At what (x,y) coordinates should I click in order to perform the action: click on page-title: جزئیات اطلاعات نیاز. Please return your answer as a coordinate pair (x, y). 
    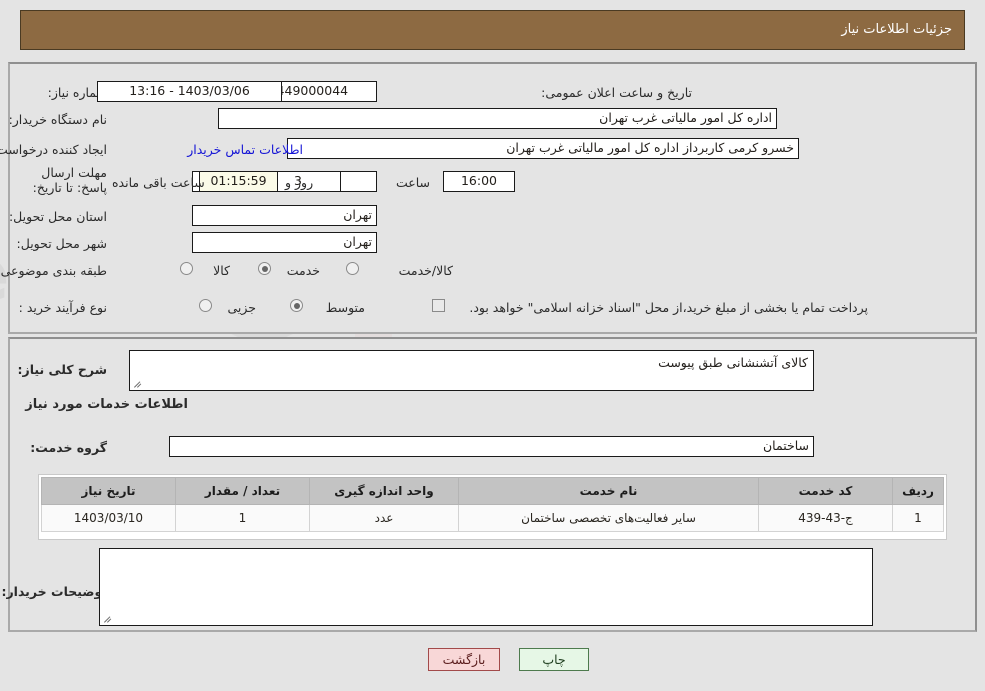
    Looking at the image, I should click on (896, 29).